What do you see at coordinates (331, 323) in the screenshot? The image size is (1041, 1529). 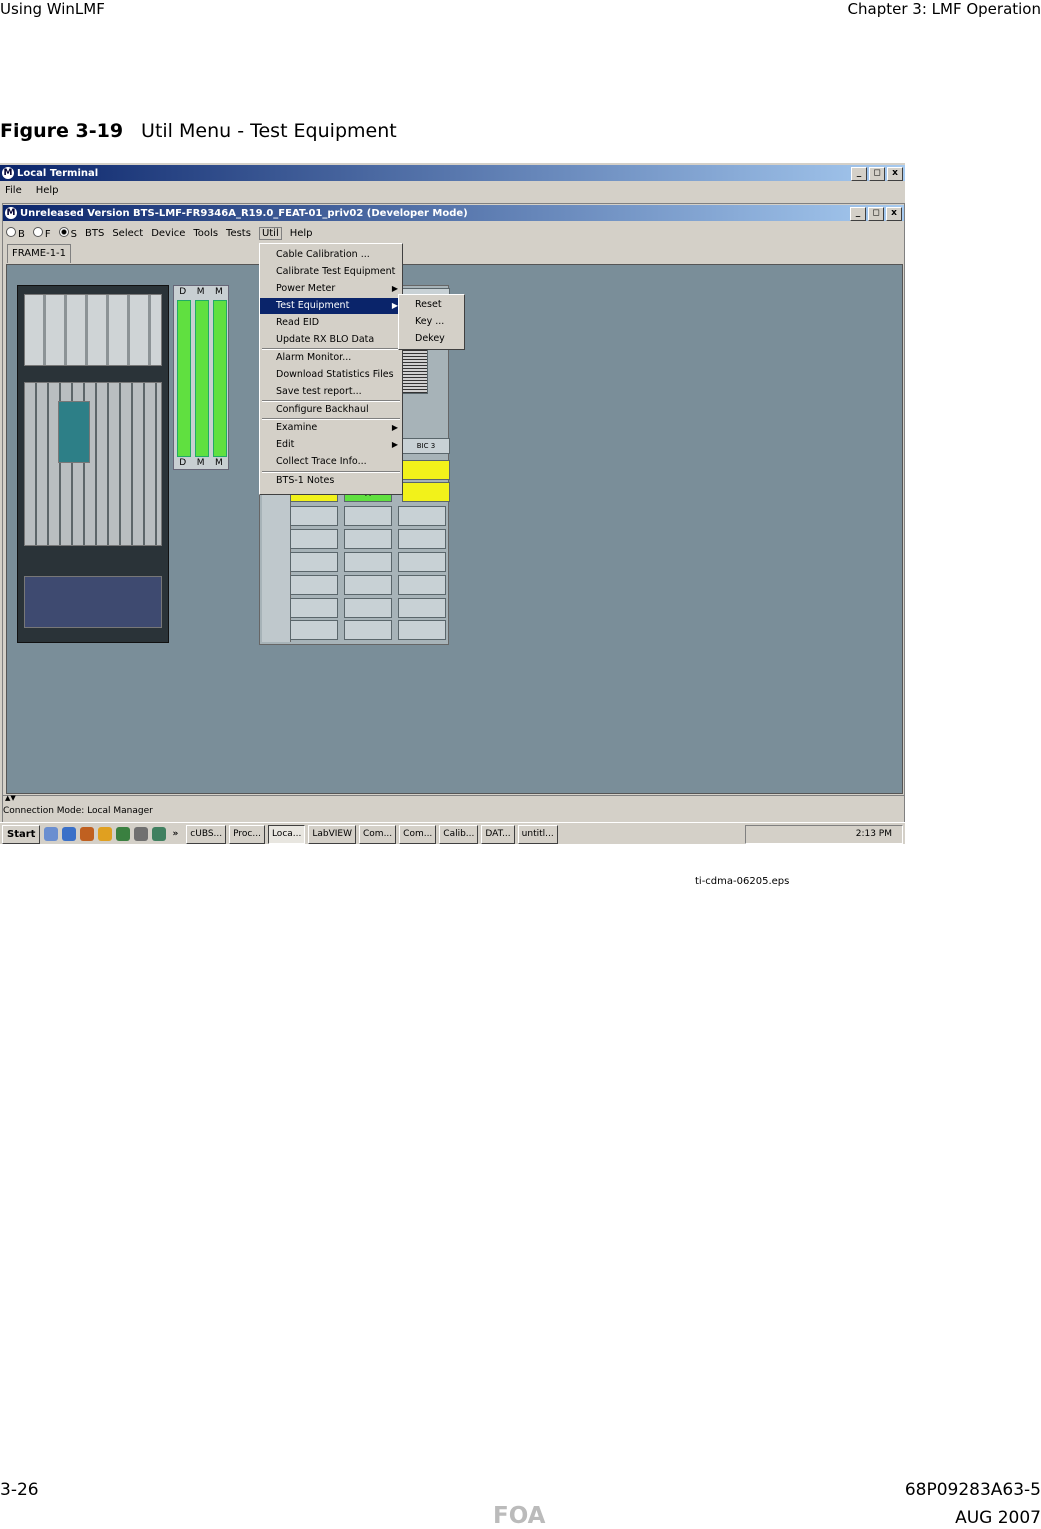 I see `menu-item-read-eid: Read EID` at bounding box center [331, 323].